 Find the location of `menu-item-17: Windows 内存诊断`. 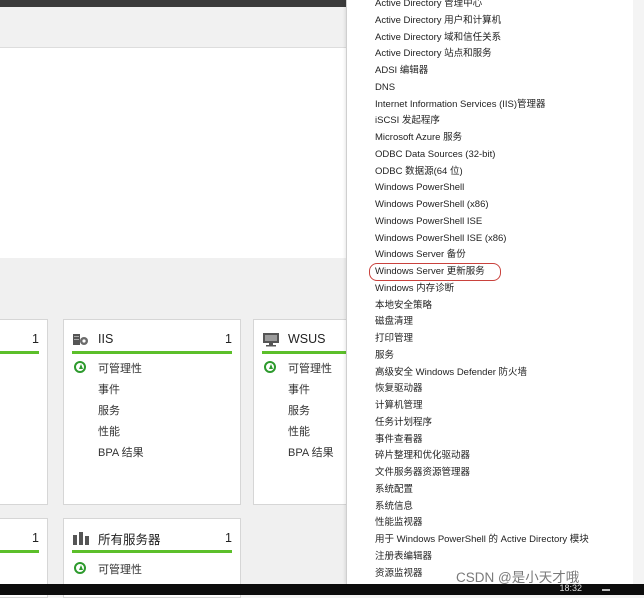

menu-item-17: Windows 内存诊断 is located at coordinates (414, 289).